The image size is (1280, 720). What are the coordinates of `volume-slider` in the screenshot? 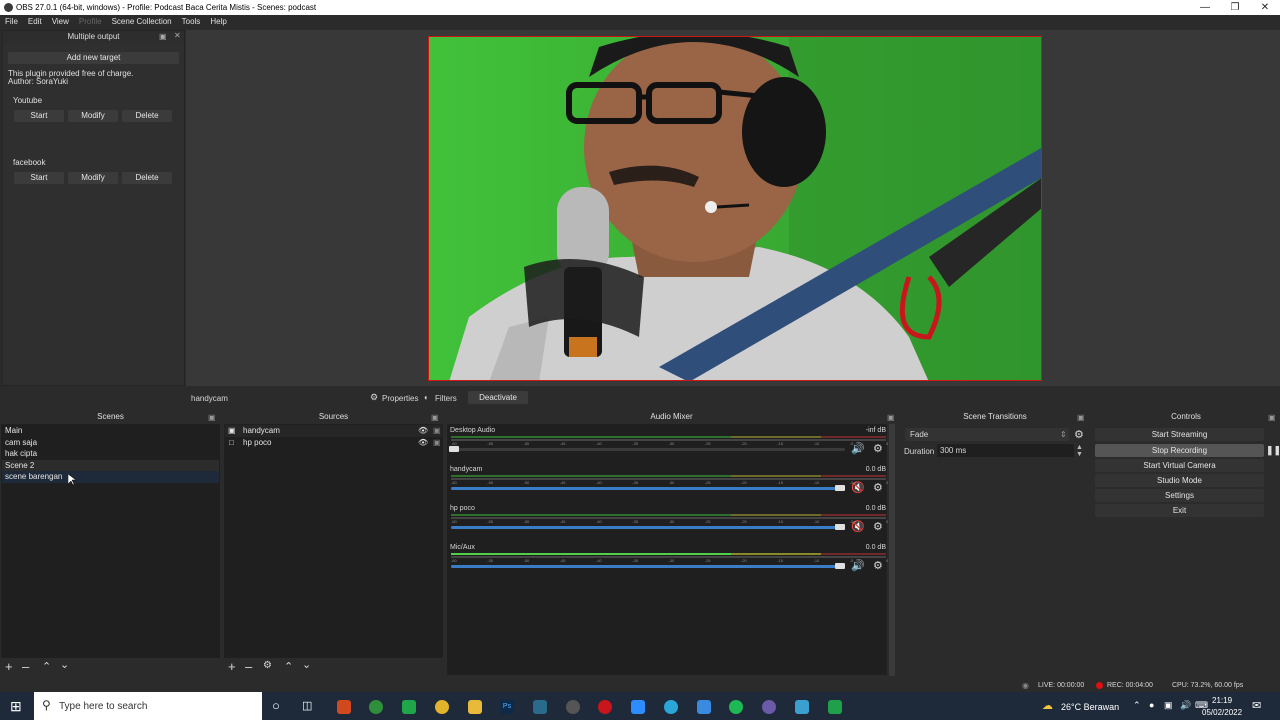 It's located at (648, 449).